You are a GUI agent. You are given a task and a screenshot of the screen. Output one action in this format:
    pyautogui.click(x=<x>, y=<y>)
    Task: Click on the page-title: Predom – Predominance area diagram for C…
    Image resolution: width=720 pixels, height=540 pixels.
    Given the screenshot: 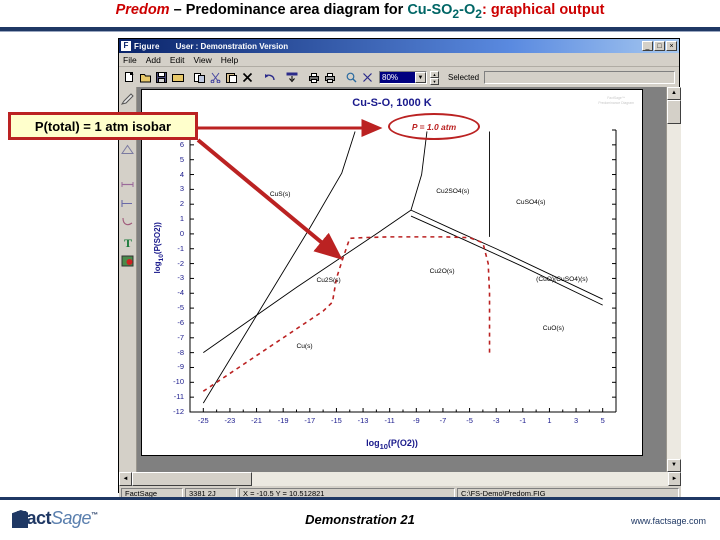 What is the action you would take?
    pyautogui.click(x=360, y=11)
    